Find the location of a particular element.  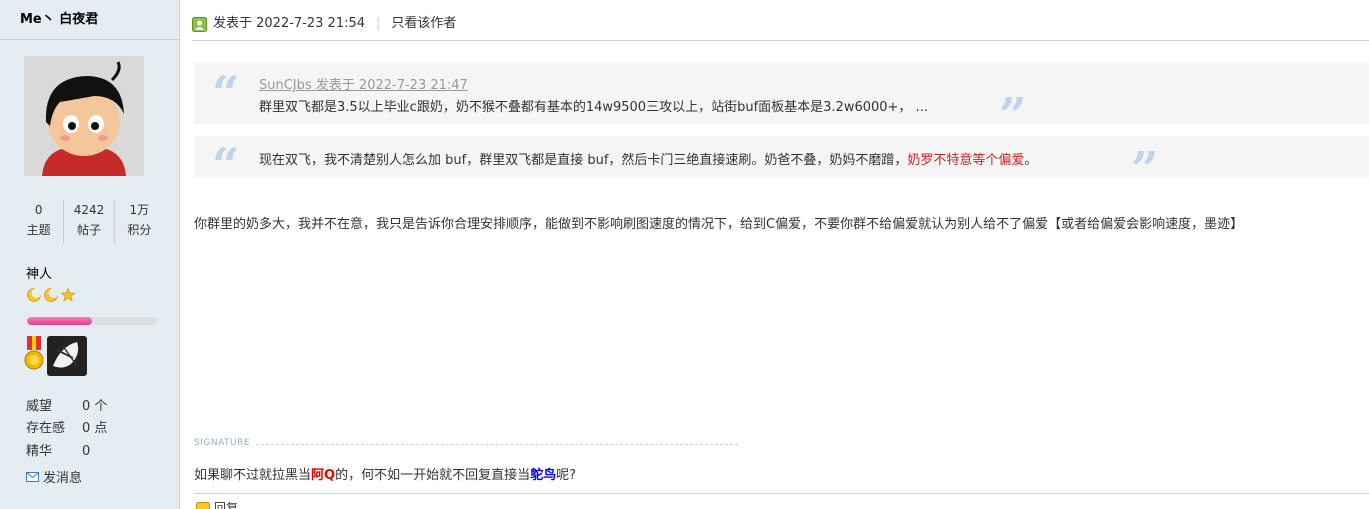

sig-highlight-blue: 鸵鸟 is located at coordinates (543, 475).